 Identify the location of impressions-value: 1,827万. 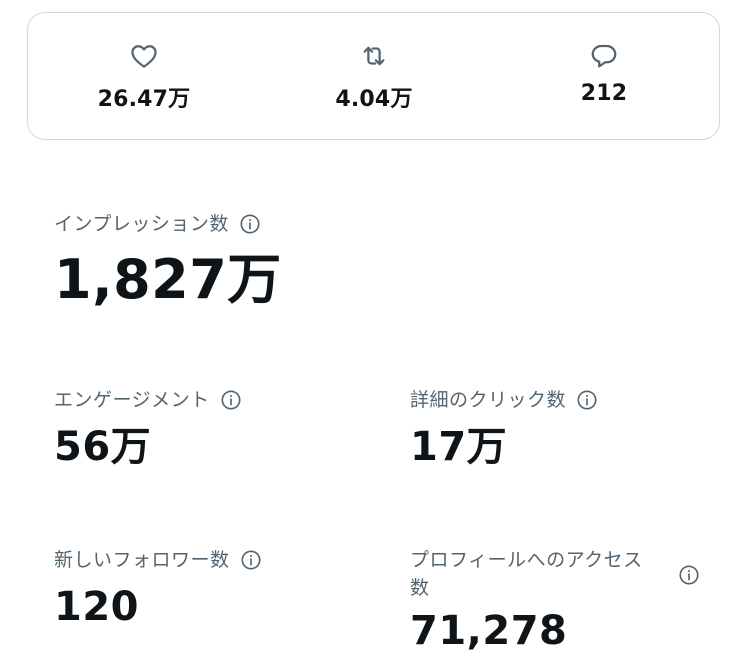
(168, 279).